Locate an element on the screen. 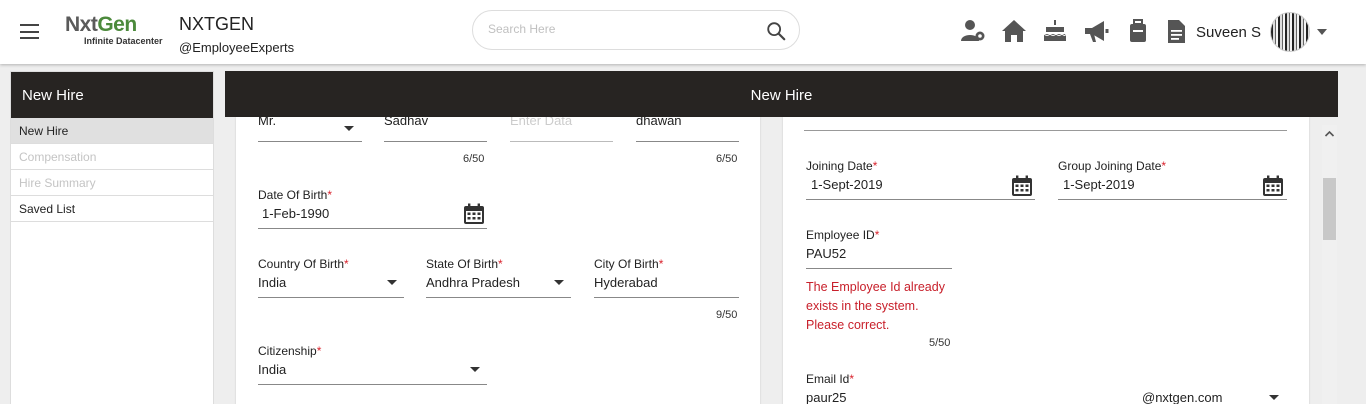 This screenshot has height=404, width=1366. joining-date-underline is located at coordinates (920, 199).